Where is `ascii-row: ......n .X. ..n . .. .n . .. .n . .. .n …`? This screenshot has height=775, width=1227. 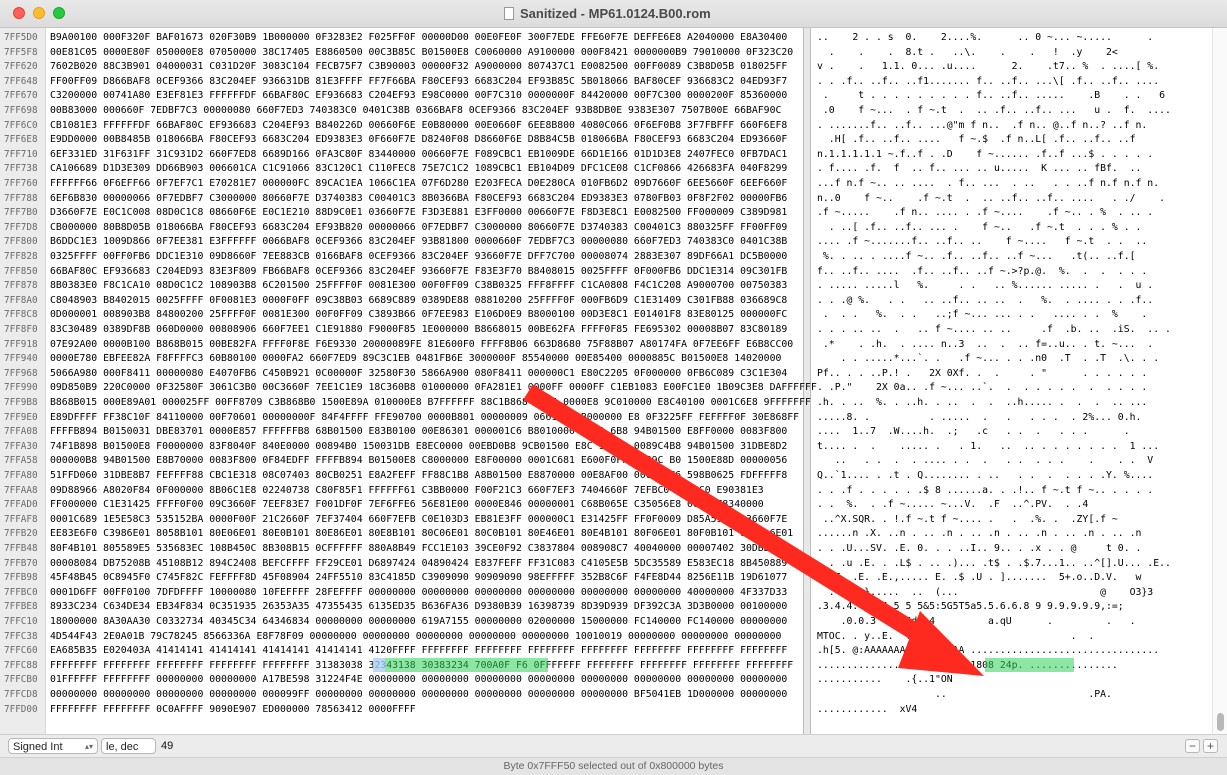 ascii-row: ......n .X. ..n . .. .n . .. .n . .. .n … is located at coordinates (979, 533).